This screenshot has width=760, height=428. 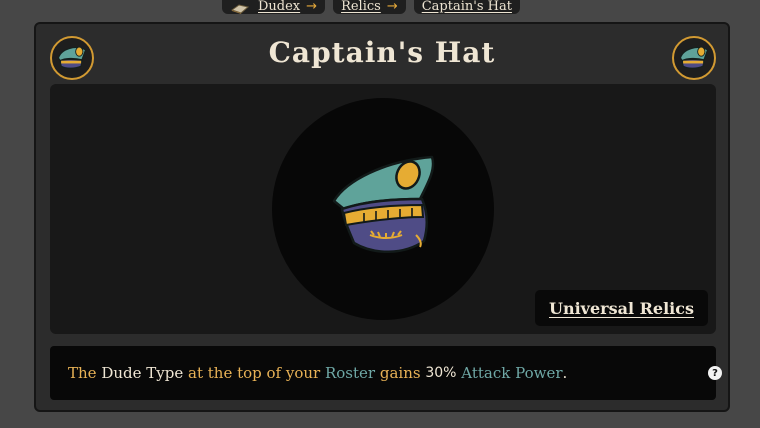 I want to click on book-icon, so click(x=240, y=9).